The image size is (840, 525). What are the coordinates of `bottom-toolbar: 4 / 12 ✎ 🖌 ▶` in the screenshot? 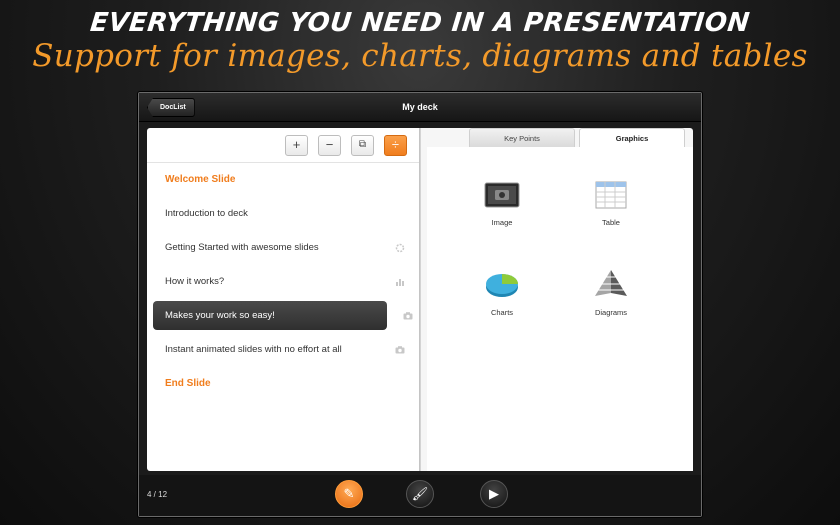 It's located at (420, 495).